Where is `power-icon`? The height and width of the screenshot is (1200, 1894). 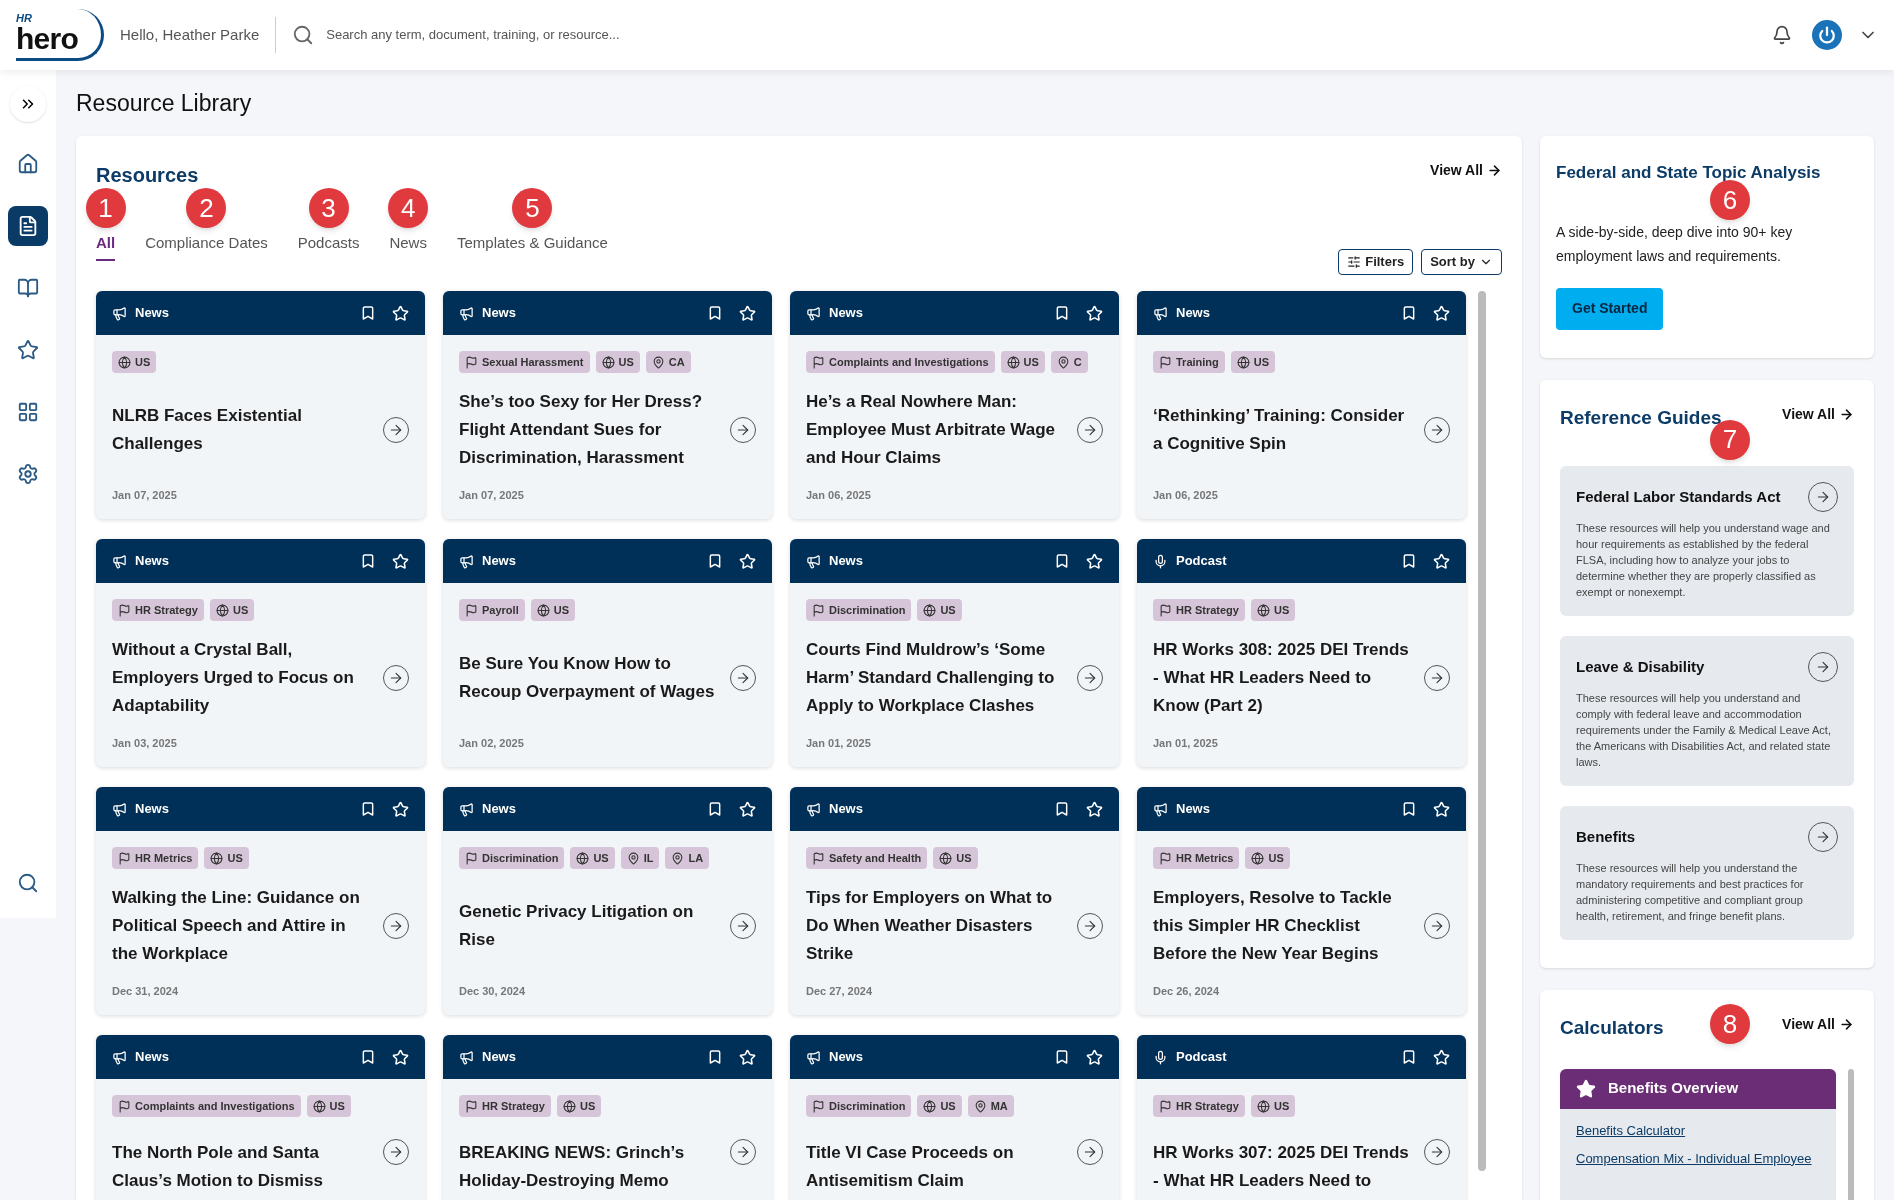
power-icon is located at coordinates (1827, 35).